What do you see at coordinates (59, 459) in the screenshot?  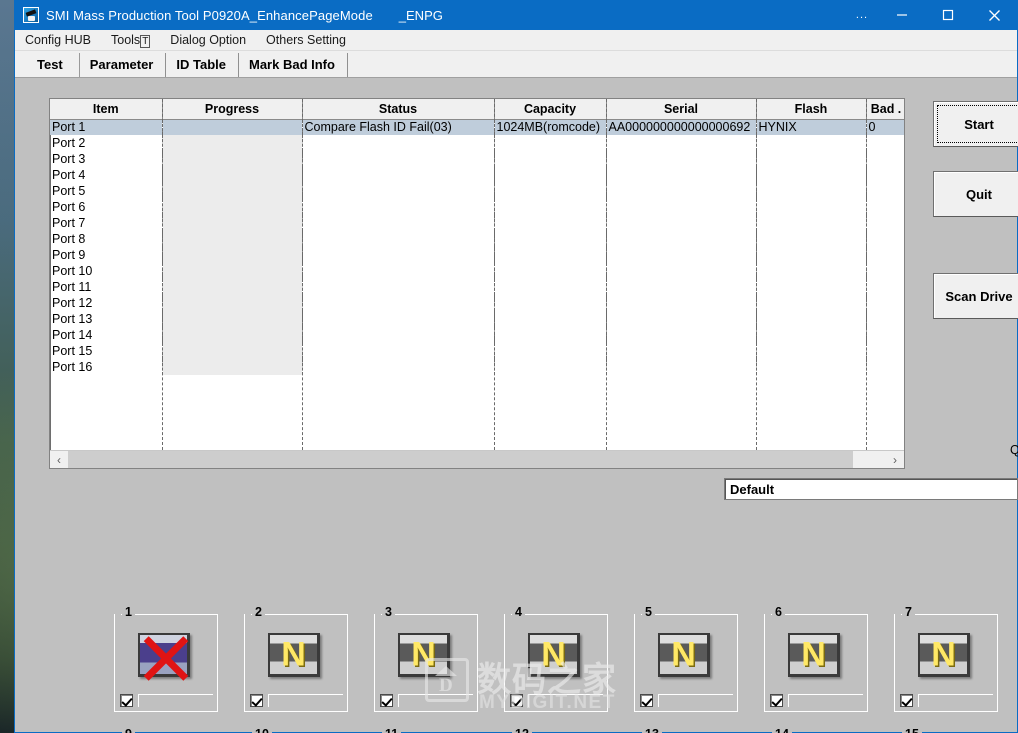 I see `scroll-left-arrow-icon: ‹` at bounding box center [59, 459].